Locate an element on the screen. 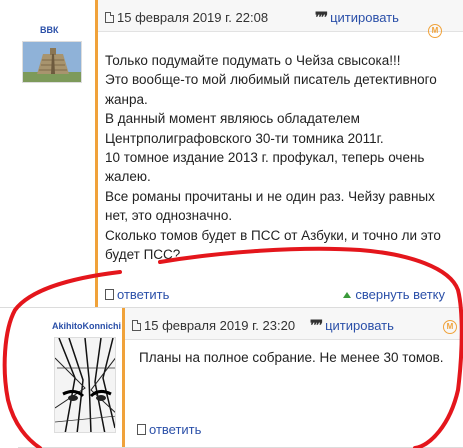  author-column: ВВК is located at coordinates (47, 153).